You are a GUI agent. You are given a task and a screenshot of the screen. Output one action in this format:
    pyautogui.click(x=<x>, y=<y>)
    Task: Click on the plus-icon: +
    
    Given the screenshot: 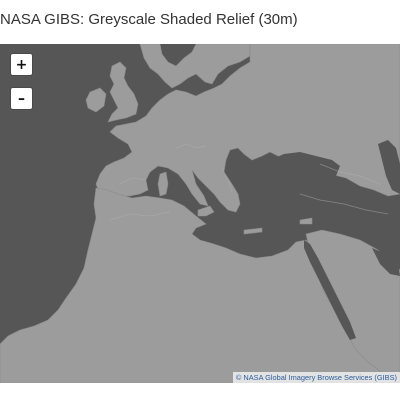 What is the action you would take?
    pyautogui.click(x=21, y=64)
    